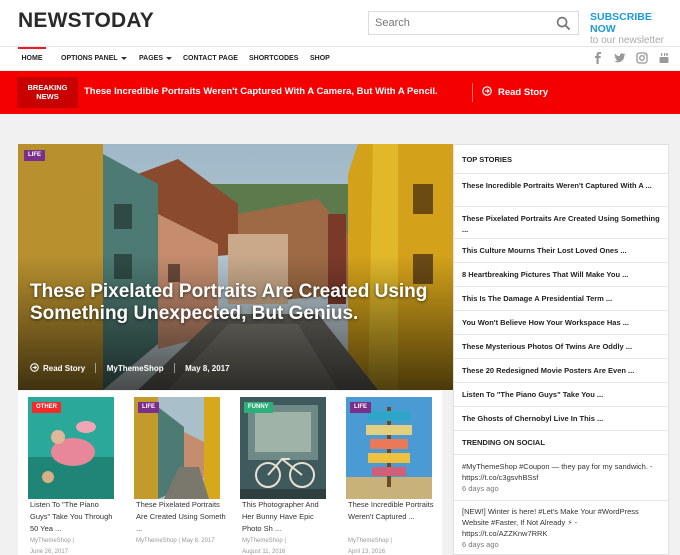 The width and height of the screenshot is (680, 555). I want to click on breaking-news-label: BREAKING NEWS, so click(47, 92).